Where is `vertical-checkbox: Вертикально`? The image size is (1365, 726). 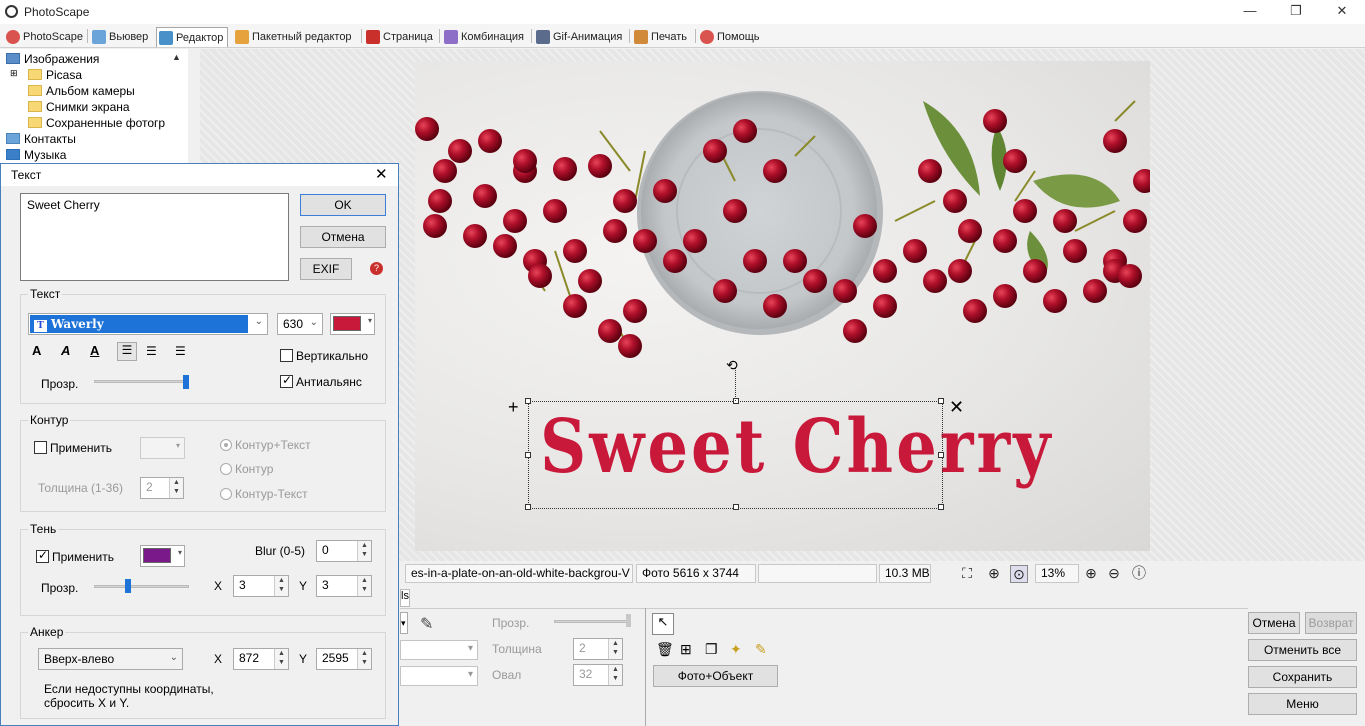 vertical-checkbox: Вертикально is located at coordinates (324, 356).